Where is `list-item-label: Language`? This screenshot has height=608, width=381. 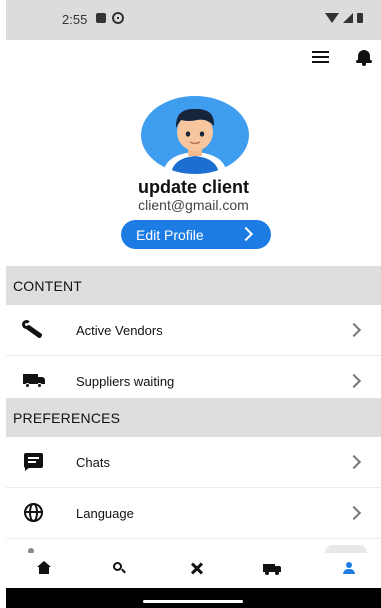
list-item-label: Language is located at coordinates (105, 513).